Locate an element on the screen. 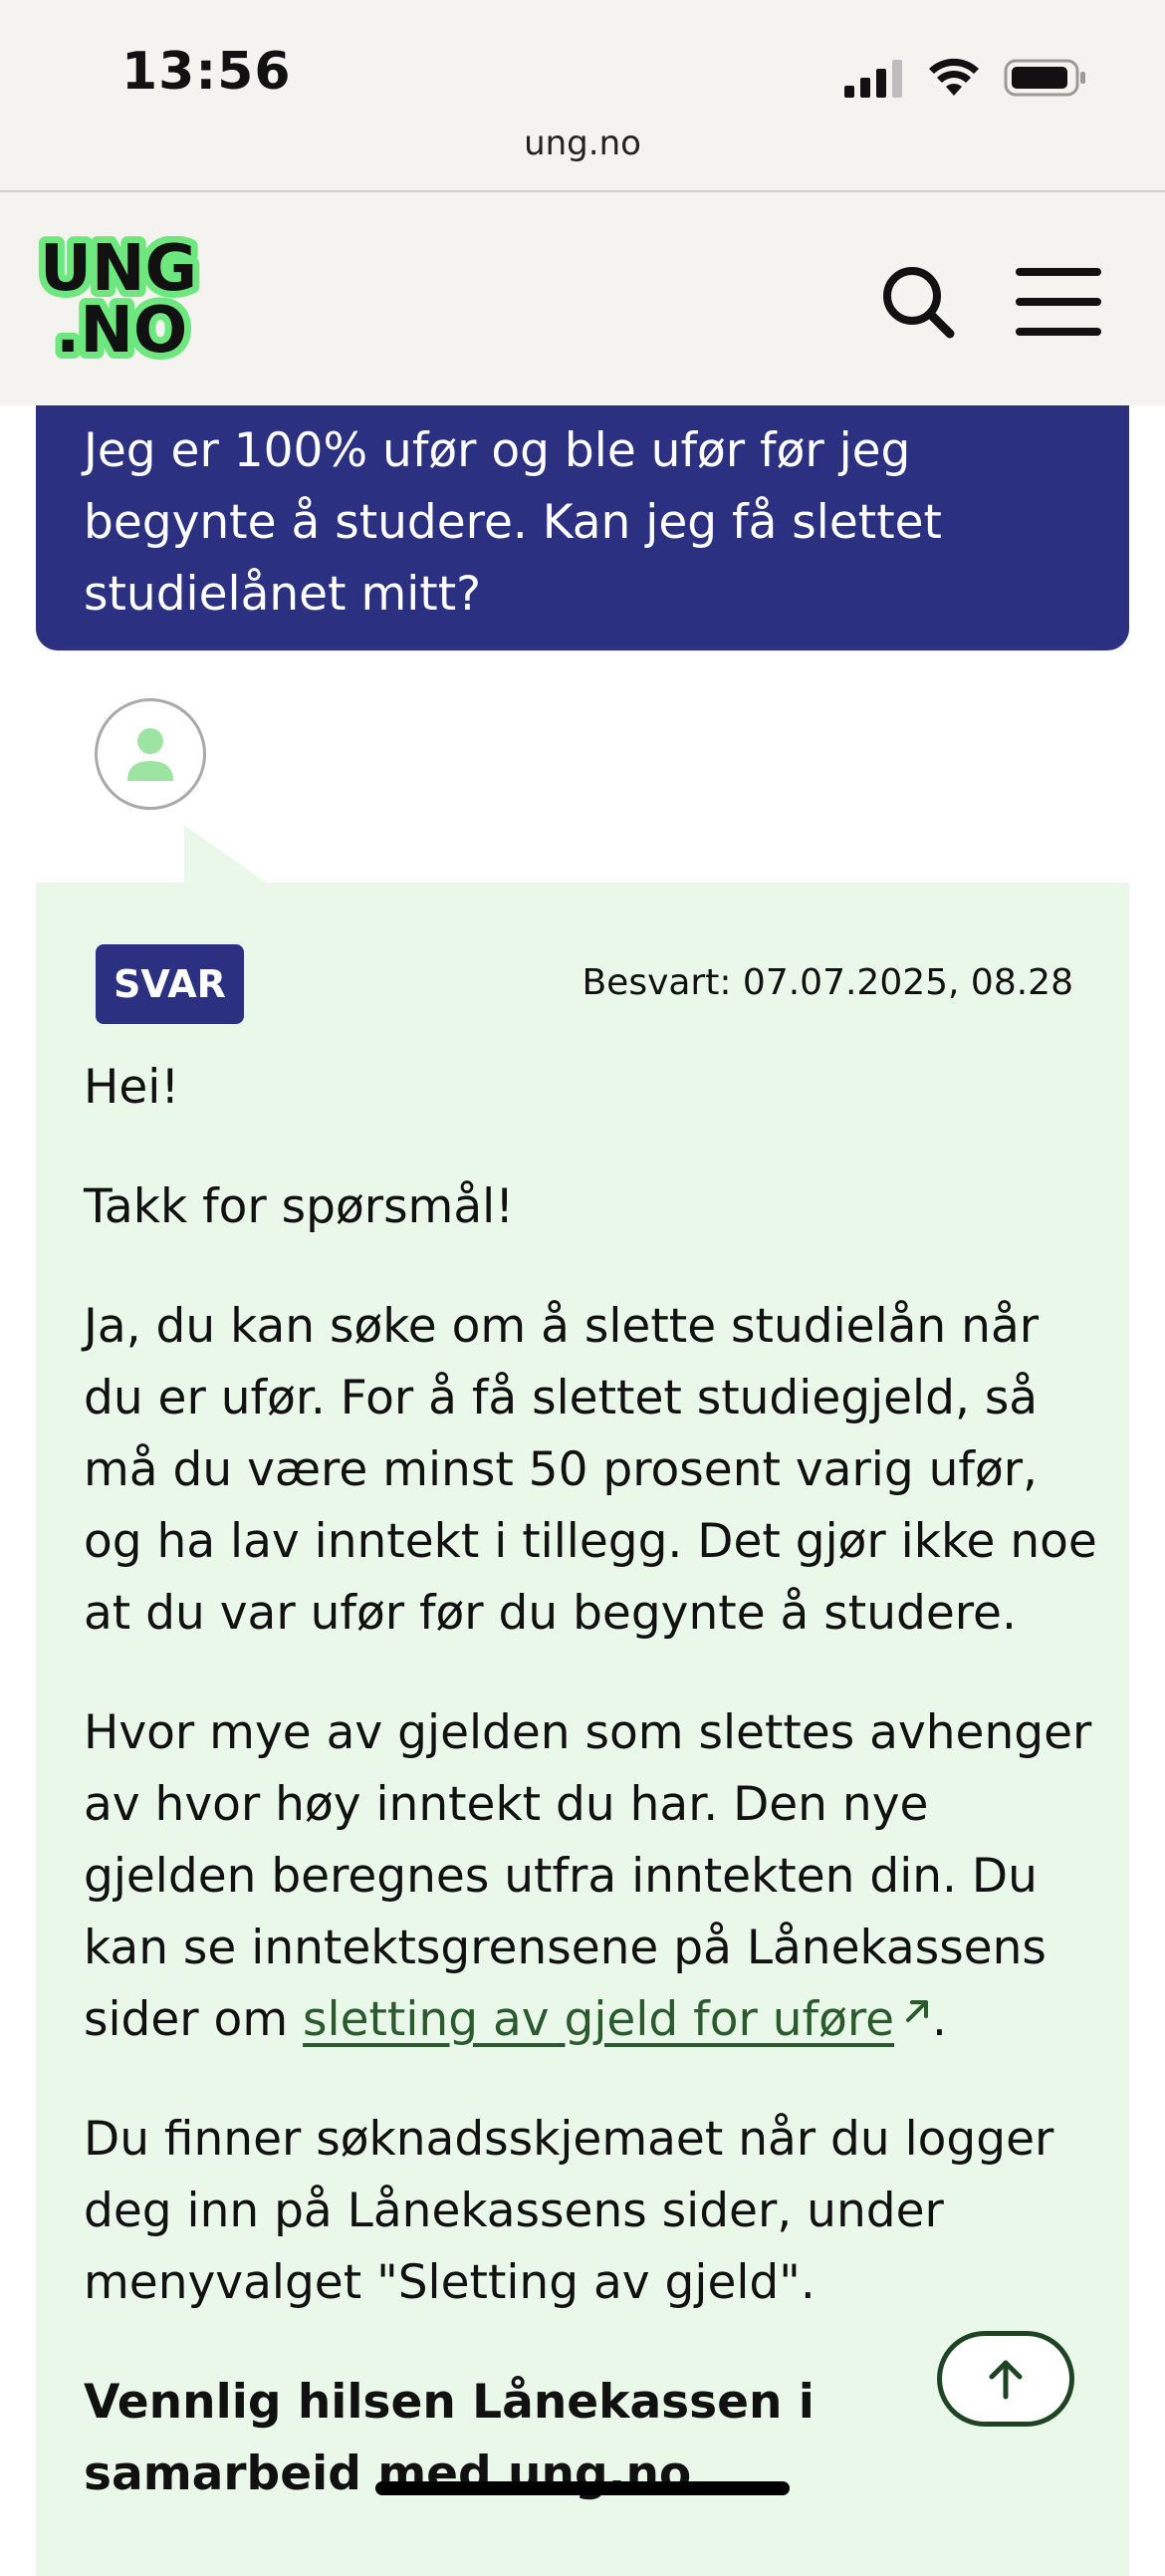  user-icon is located at coordinates (150, 754).